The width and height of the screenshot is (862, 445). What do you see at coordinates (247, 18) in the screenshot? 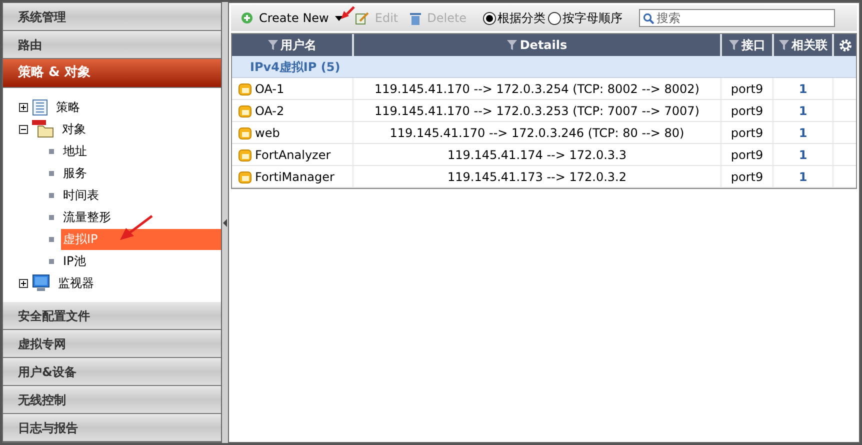
I see `add-icon` at bounding box center [247, 18].